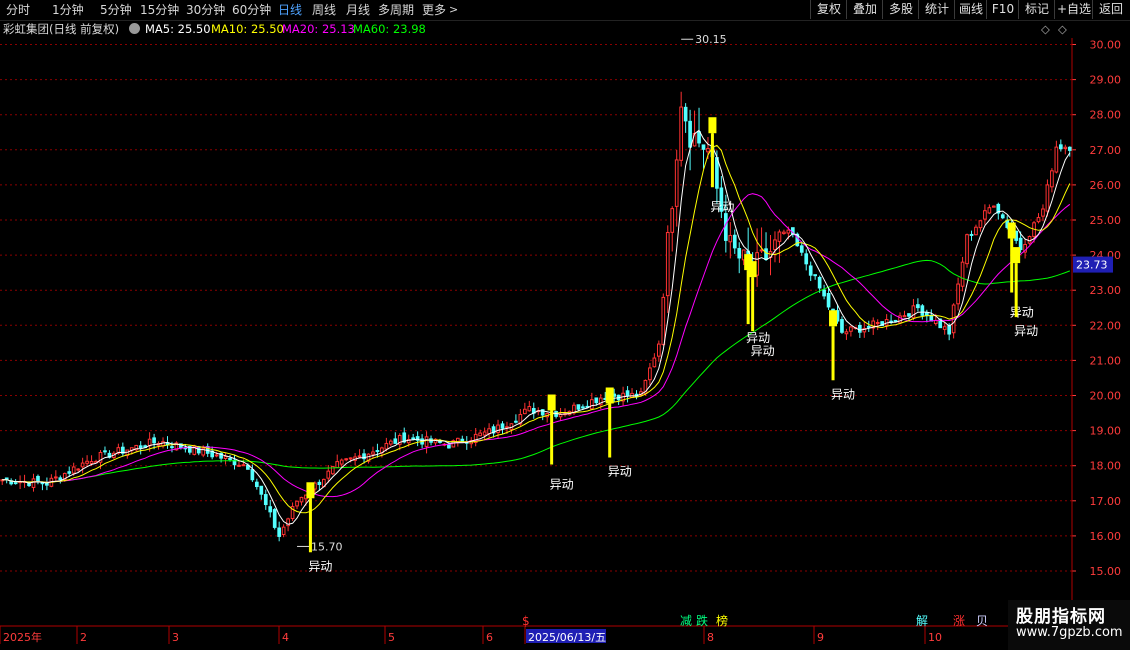 The width and height of the screenshot is (1130, 650). I want to click on y-tick-label: 26.00, so click(1106, 185).